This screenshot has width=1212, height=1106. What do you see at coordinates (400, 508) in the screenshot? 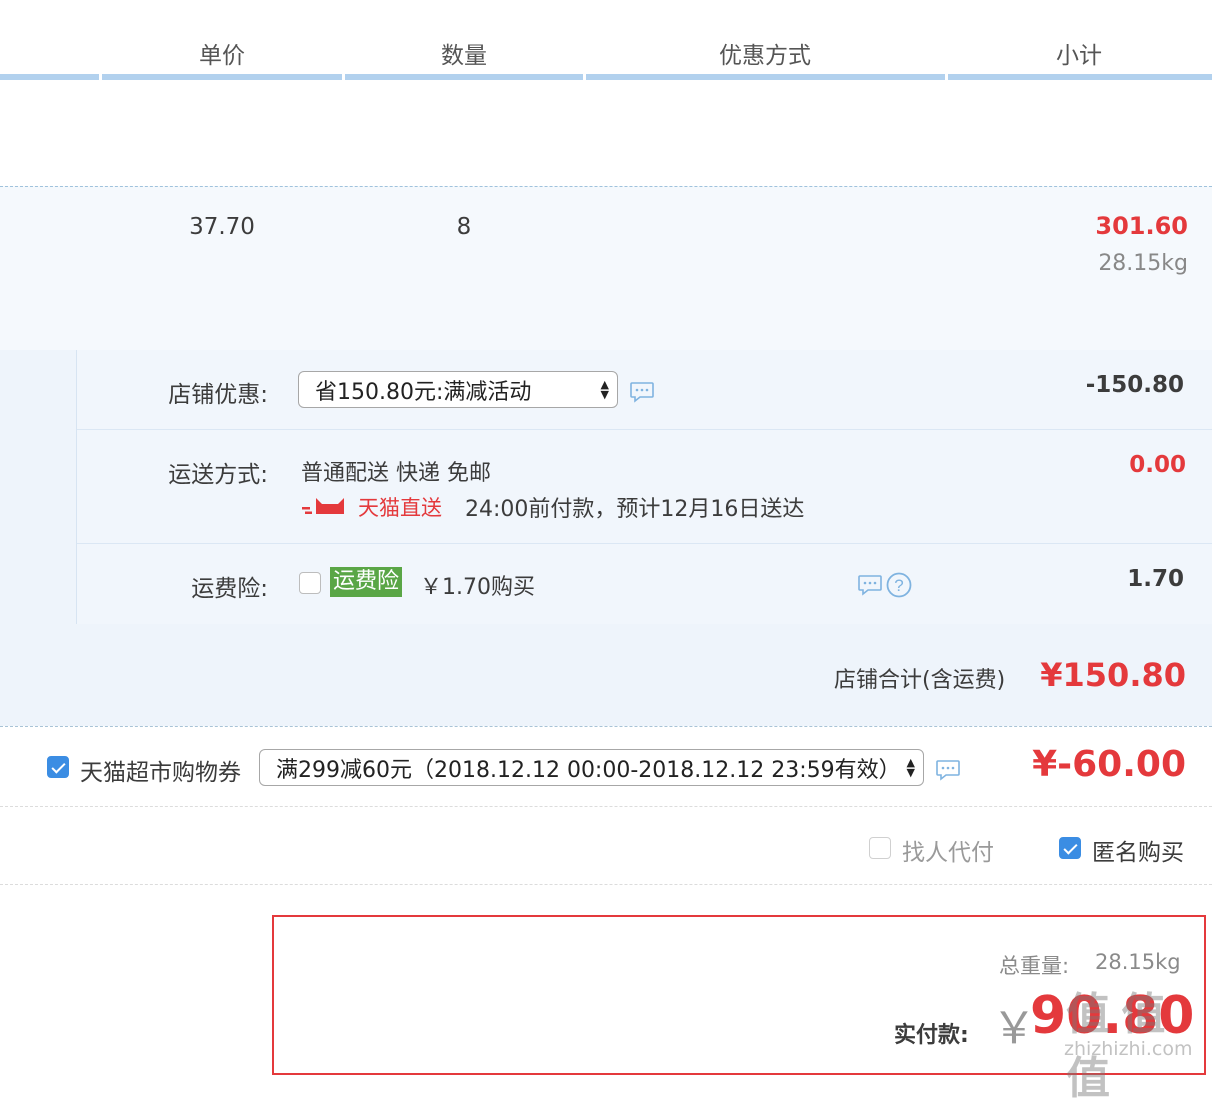
I see `tmall-direct-label: 天猫直送` at bounding box center [400, 508].